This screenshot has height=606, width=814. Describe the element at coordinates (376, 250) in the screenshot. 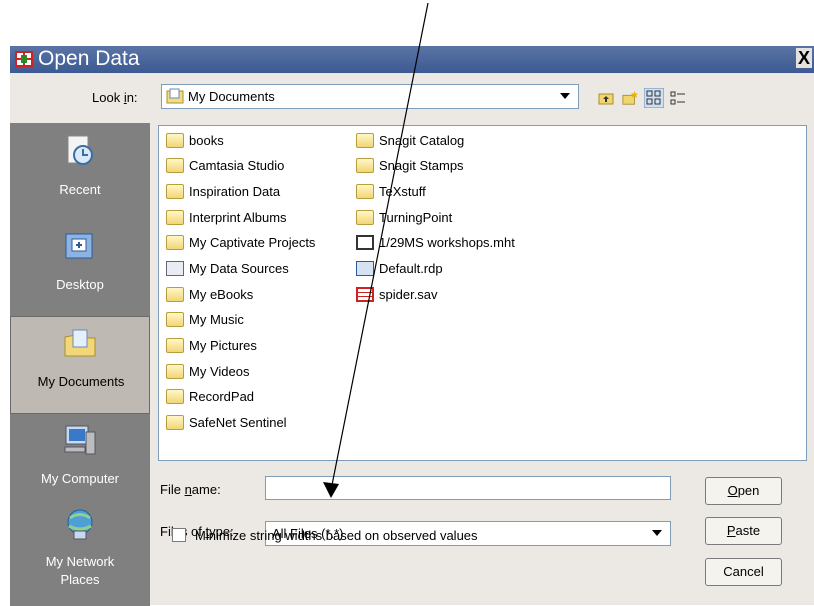

I see `annotation-arrow` at that location.